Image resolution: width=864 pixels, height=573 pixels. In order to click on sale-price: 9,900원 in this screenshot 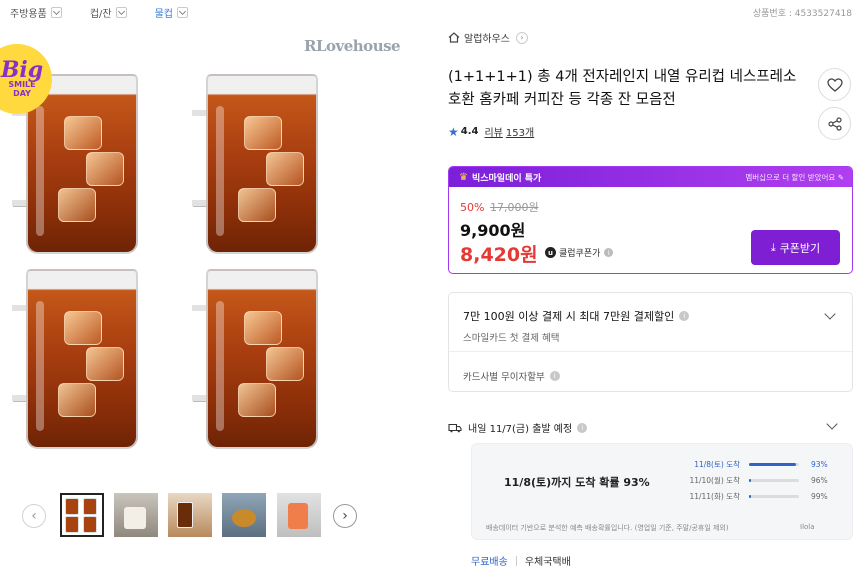, I will do `click(493, 230)`.